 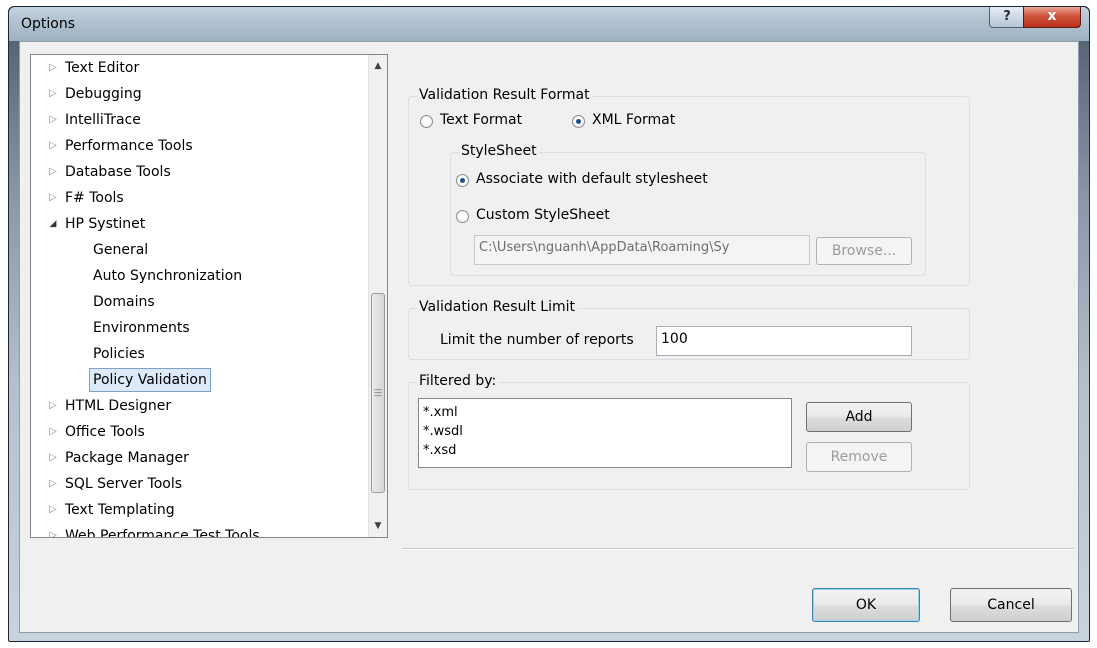 I want to click on tree-item: ▷ IntelliTrace, so click(x=95, y=120).